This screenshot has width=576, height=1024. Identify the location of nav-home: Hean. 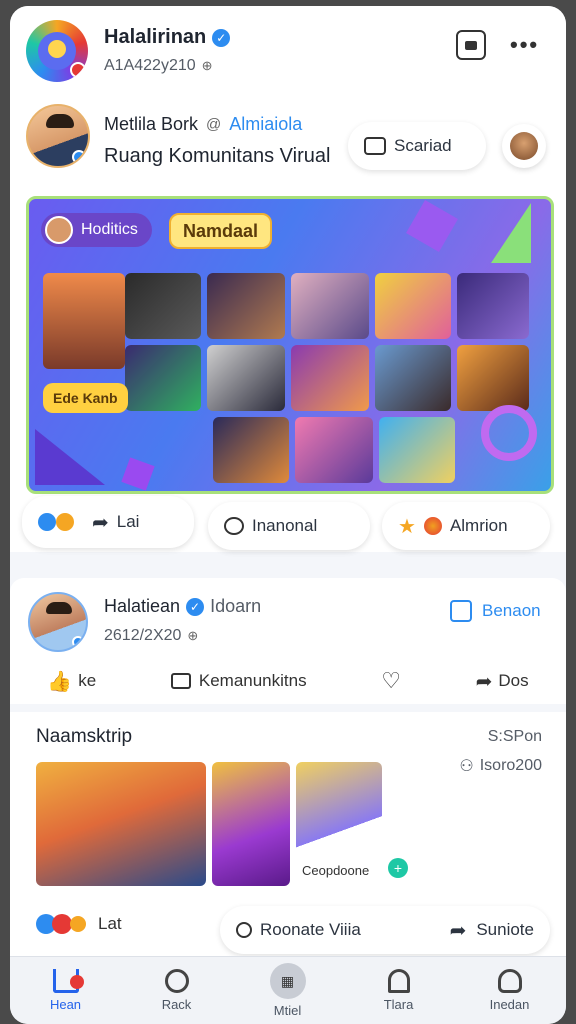
(65, 990).